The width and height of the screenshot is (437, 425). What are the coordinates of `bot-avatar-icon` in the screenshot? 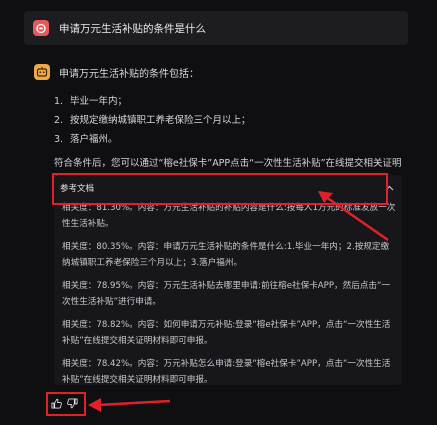 It's located at (42, 72).